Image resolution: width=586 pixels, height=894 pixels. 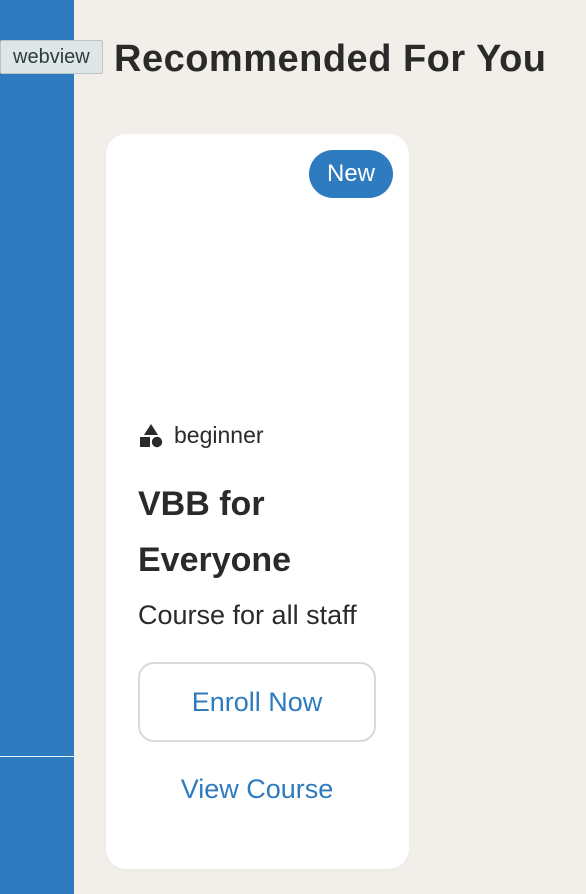 I want to click on sidebar, so click(x=37, y=447).